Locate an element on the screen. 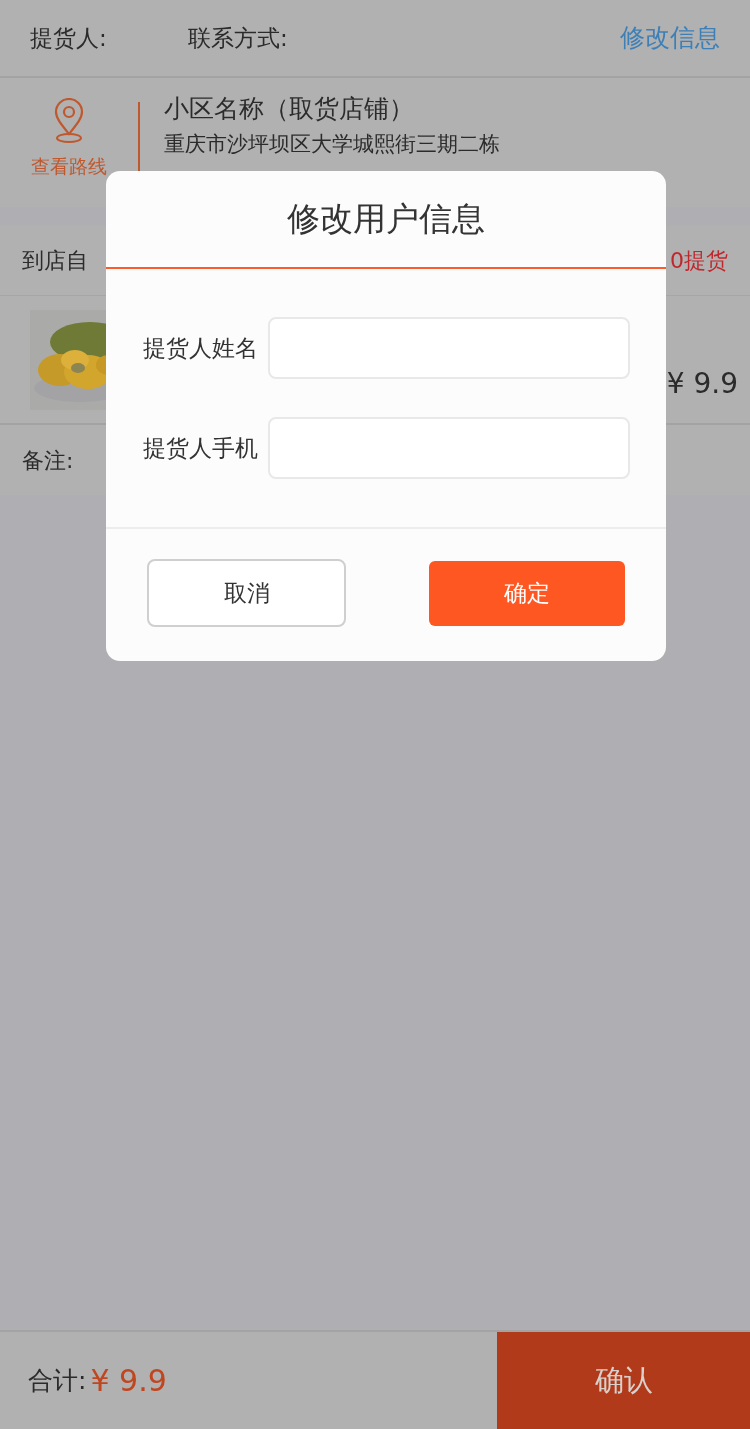  total-amount: ¥ 9.9 is located at coordinates (128, 1381).